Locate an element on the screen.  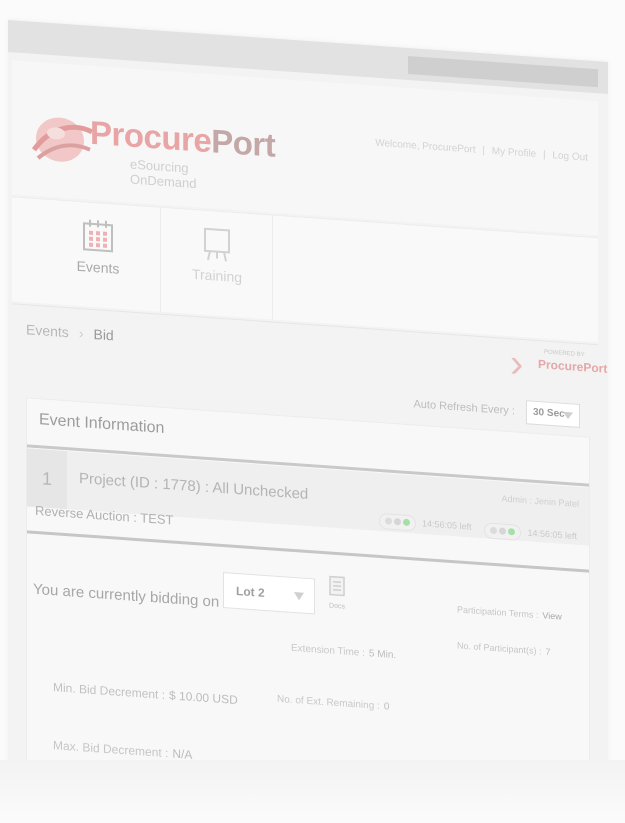
num-participants-value: 7 is located at coordinates (548, 651).